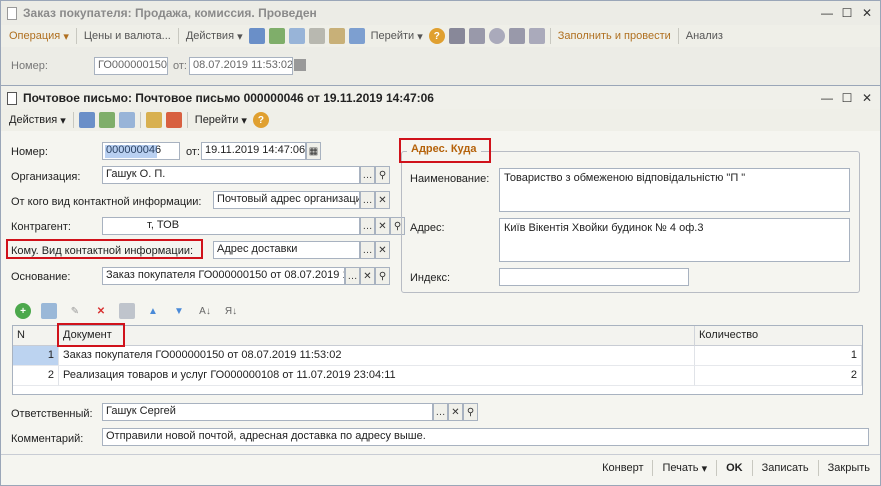  Describe the element at coordinates (131, 66) in the screenshot. I see `bg-number-field: ГО000000150` at that location.